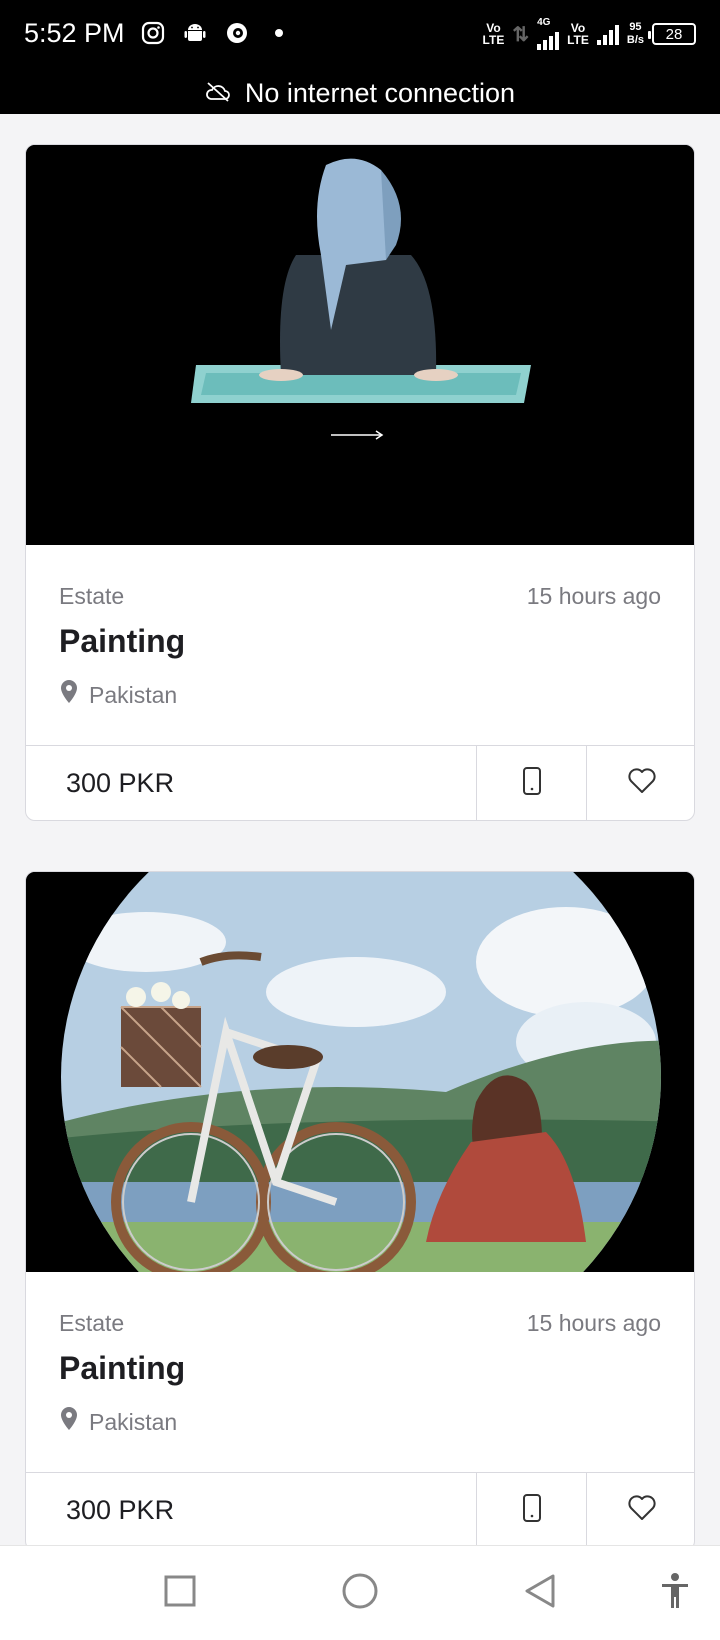  I want to click on status-time: 5:52 PM, so click(74, 33).